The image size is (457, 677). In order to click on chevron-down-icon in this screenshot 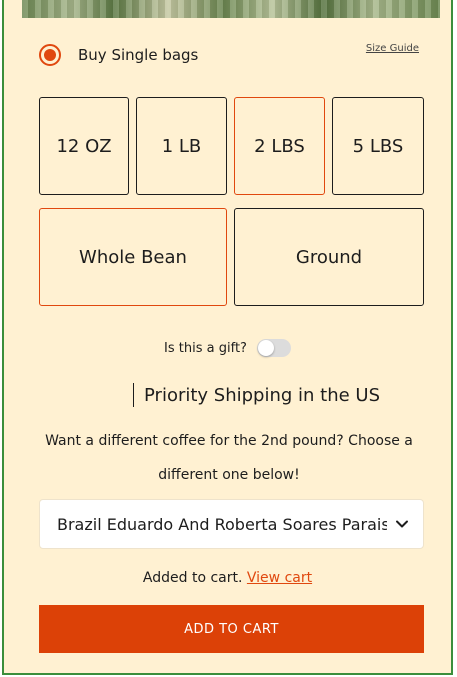, I will do `click(402, 524)`.